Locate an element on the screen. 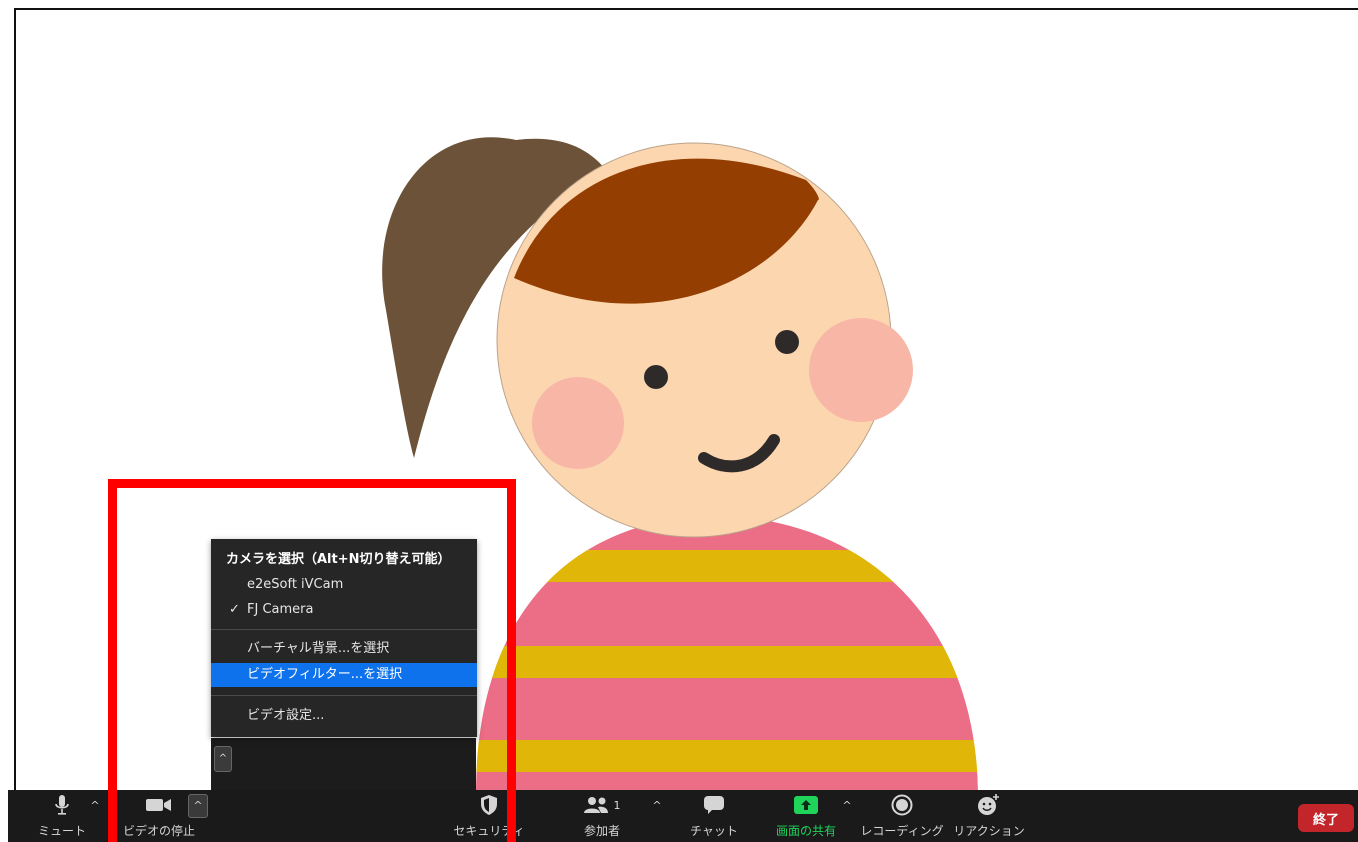  mute-button: ミュート is located at coordinates (62, 816).